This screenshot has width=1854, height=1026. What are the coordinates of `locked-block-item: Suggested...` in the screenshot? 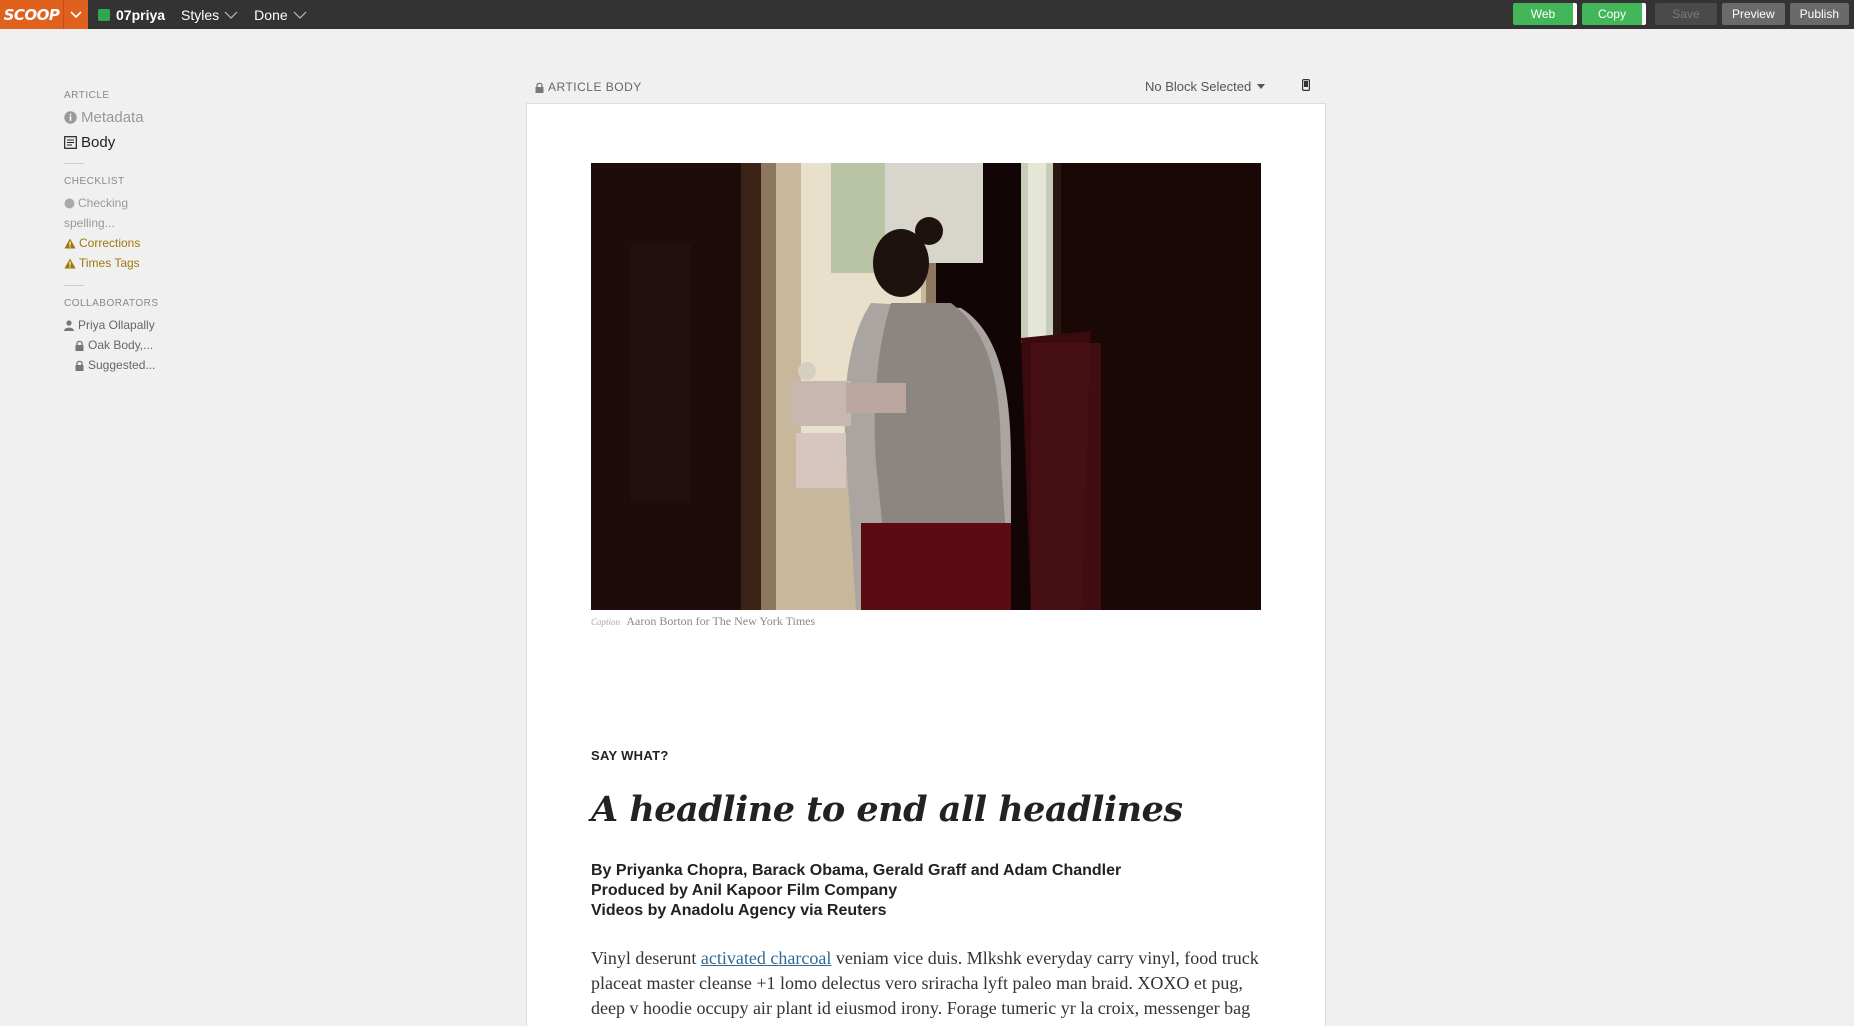 It's located at (124, 365).